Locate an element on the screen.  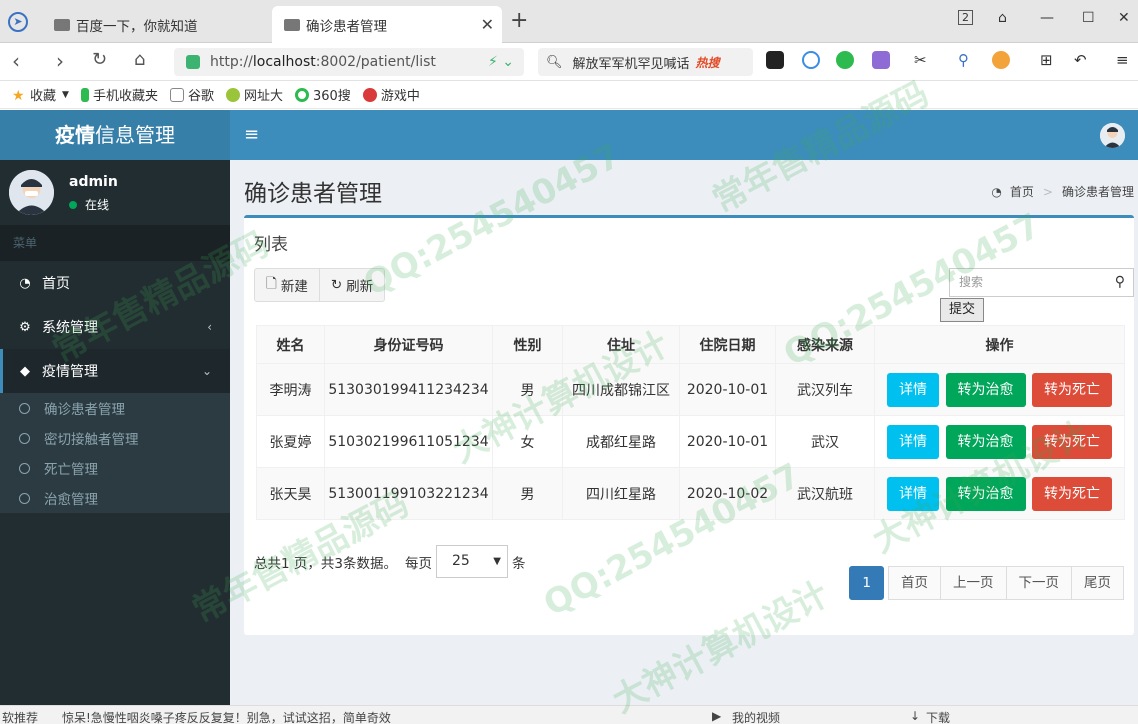
cell-address: 四川红星路 is located at coordinates (621, 493).